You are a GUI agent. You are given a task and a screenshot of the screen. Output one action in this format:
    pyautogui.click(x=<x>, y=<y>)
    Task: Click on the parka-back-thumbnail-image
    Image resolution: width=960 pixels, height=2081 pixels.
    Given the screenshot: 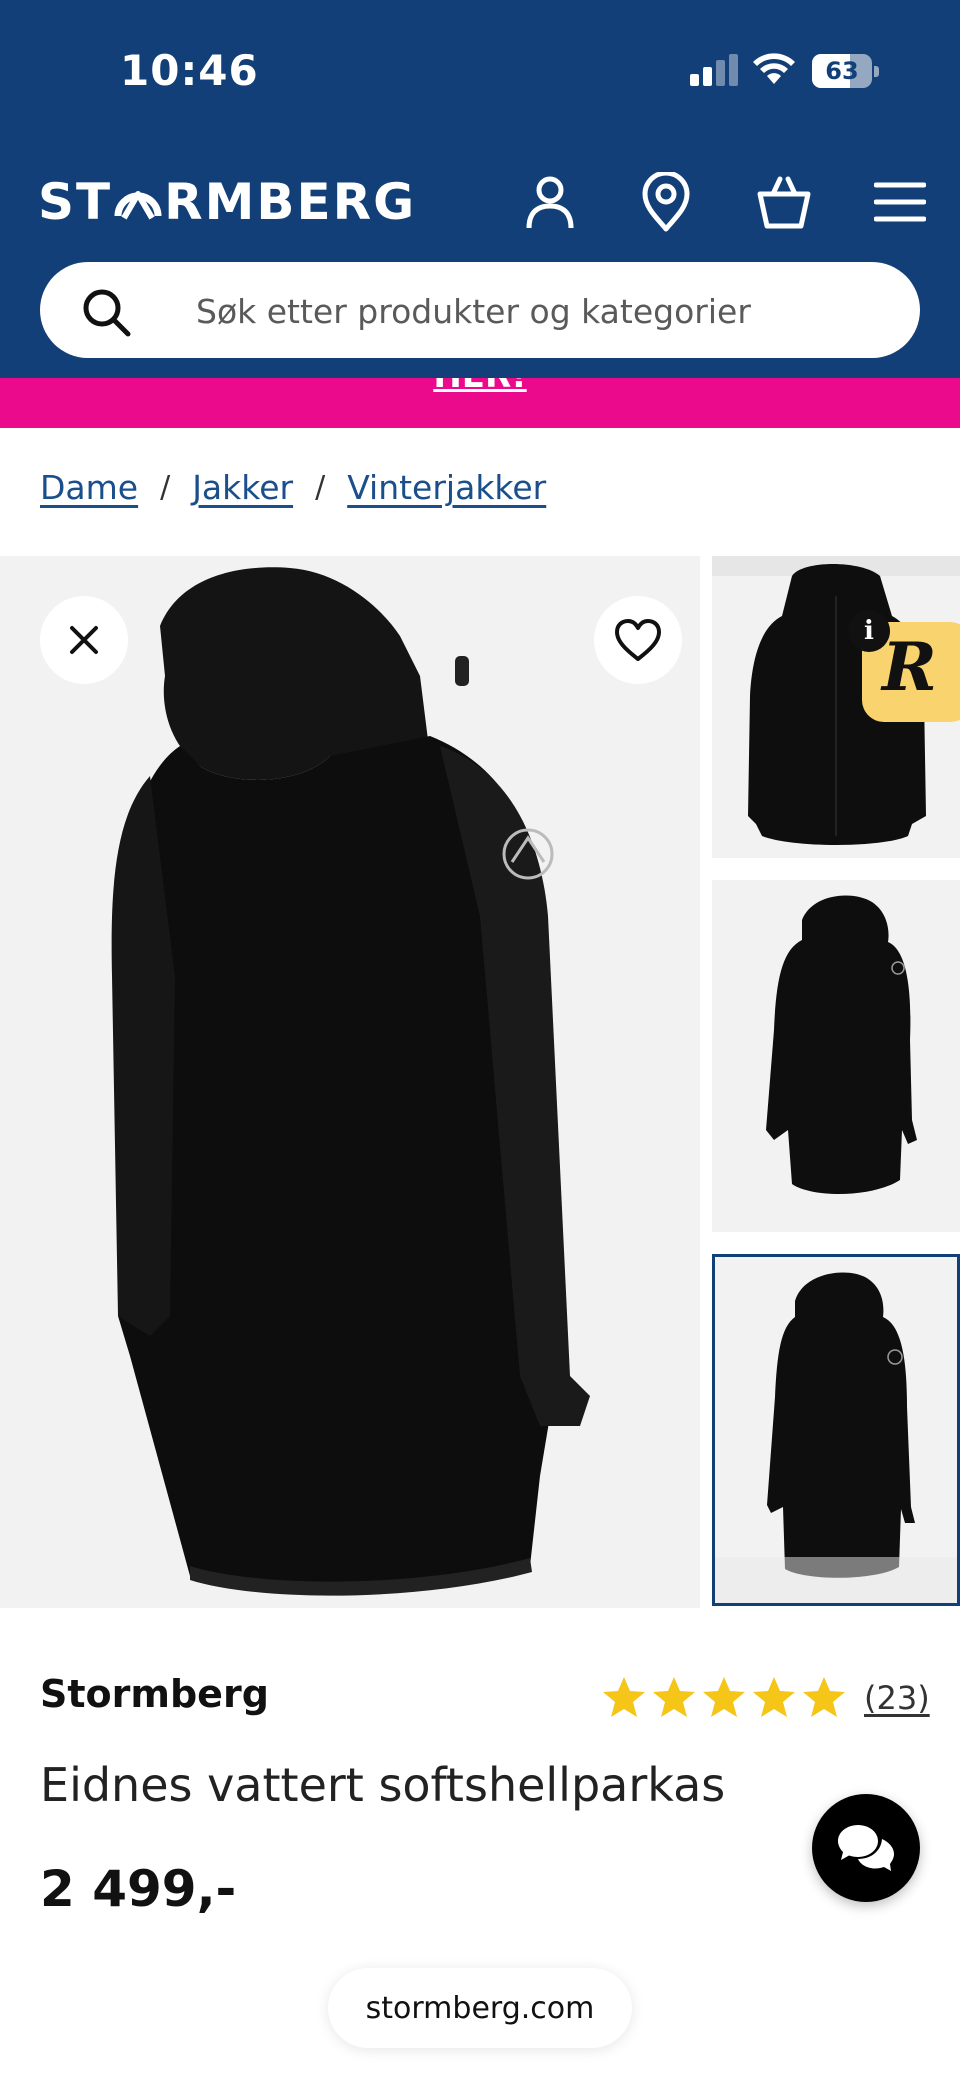 What is the action you would take?
    pyautogui.click(x=836, y=1437)
    